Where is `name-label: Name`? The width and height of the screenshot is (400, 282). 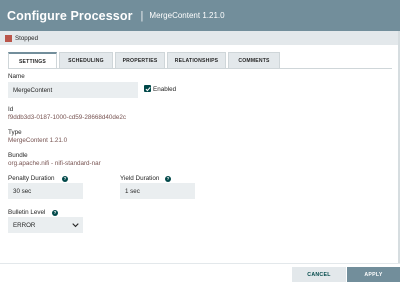
name-label: Name is located at coordinates (16, 76).